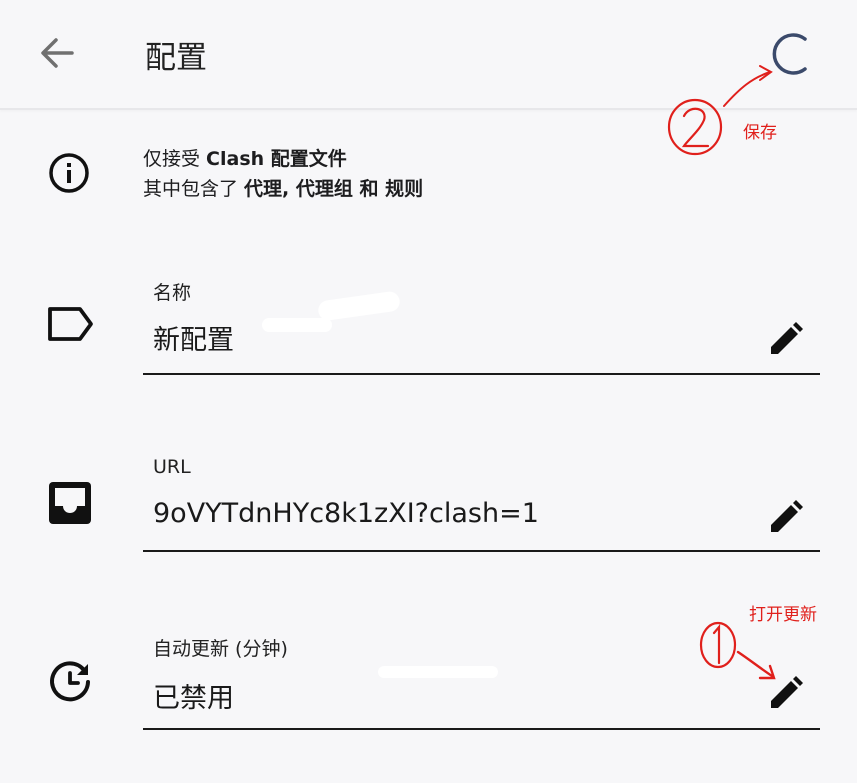 This screenshot has height=783, width=857. I want to click on auto-update-field-underline, so click(481, 729).